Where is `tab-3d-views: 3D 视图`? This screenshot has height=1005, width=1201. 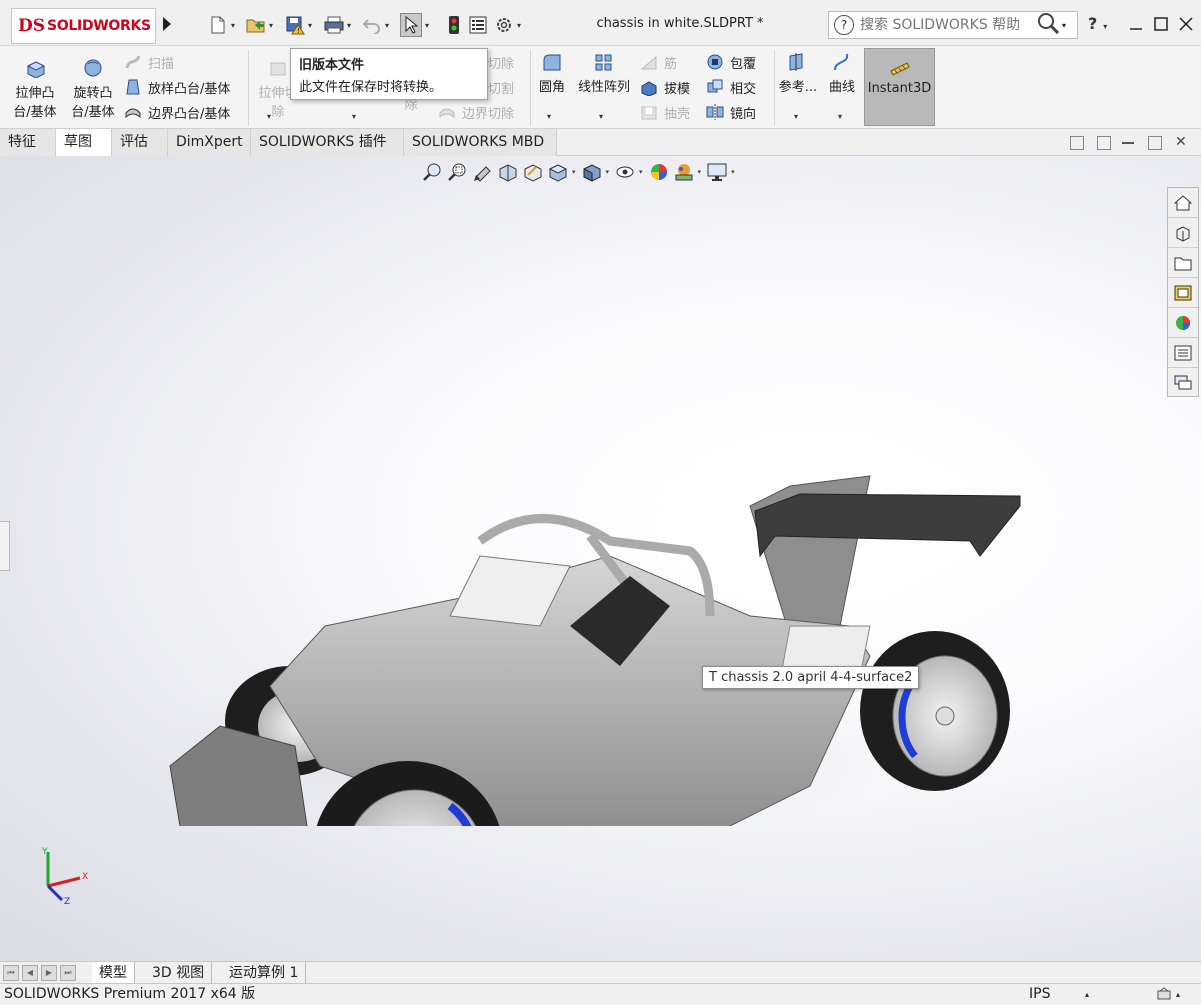 tab-3d-views: 3D 视图 is located at coordinates (179, 973).